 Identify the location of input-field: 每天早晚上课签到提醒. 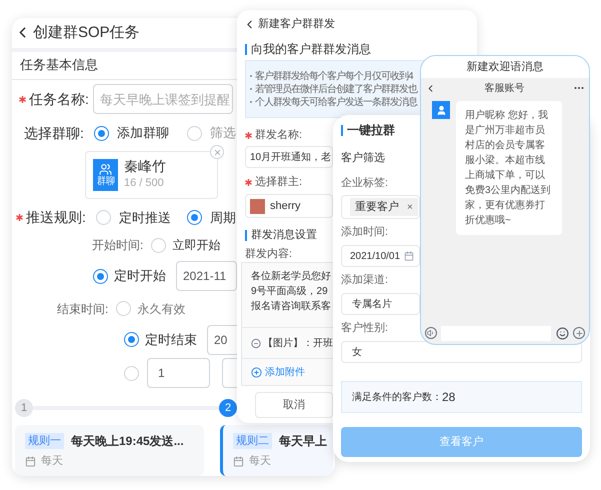
(162, 99).